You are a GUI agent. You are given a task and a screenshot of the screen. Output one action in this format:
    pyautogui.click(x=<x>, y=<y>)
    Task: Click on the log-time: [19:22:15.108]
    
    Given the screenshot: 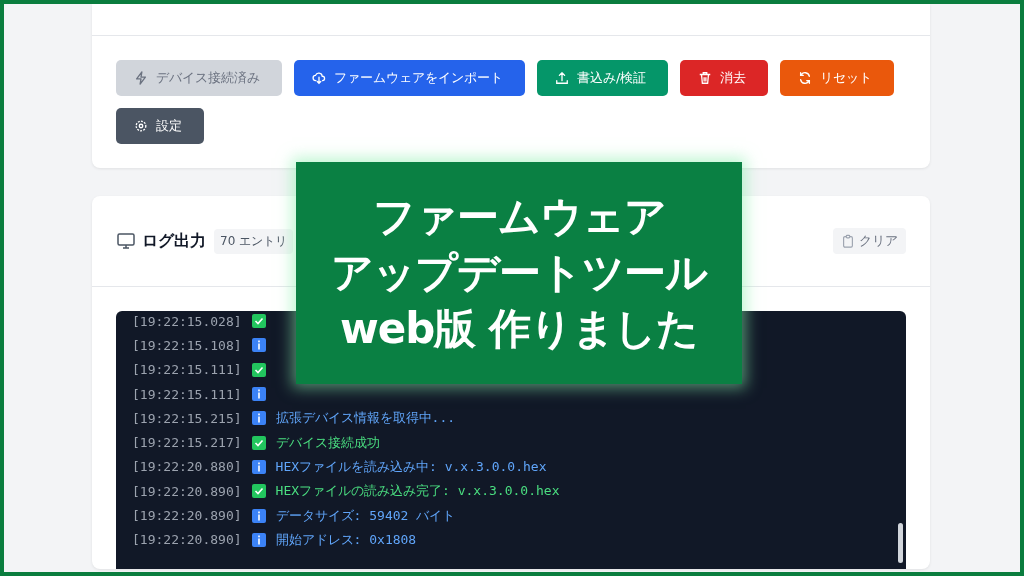 What is the action you would take?
    pyautogui.click(x=187, y=345)
    